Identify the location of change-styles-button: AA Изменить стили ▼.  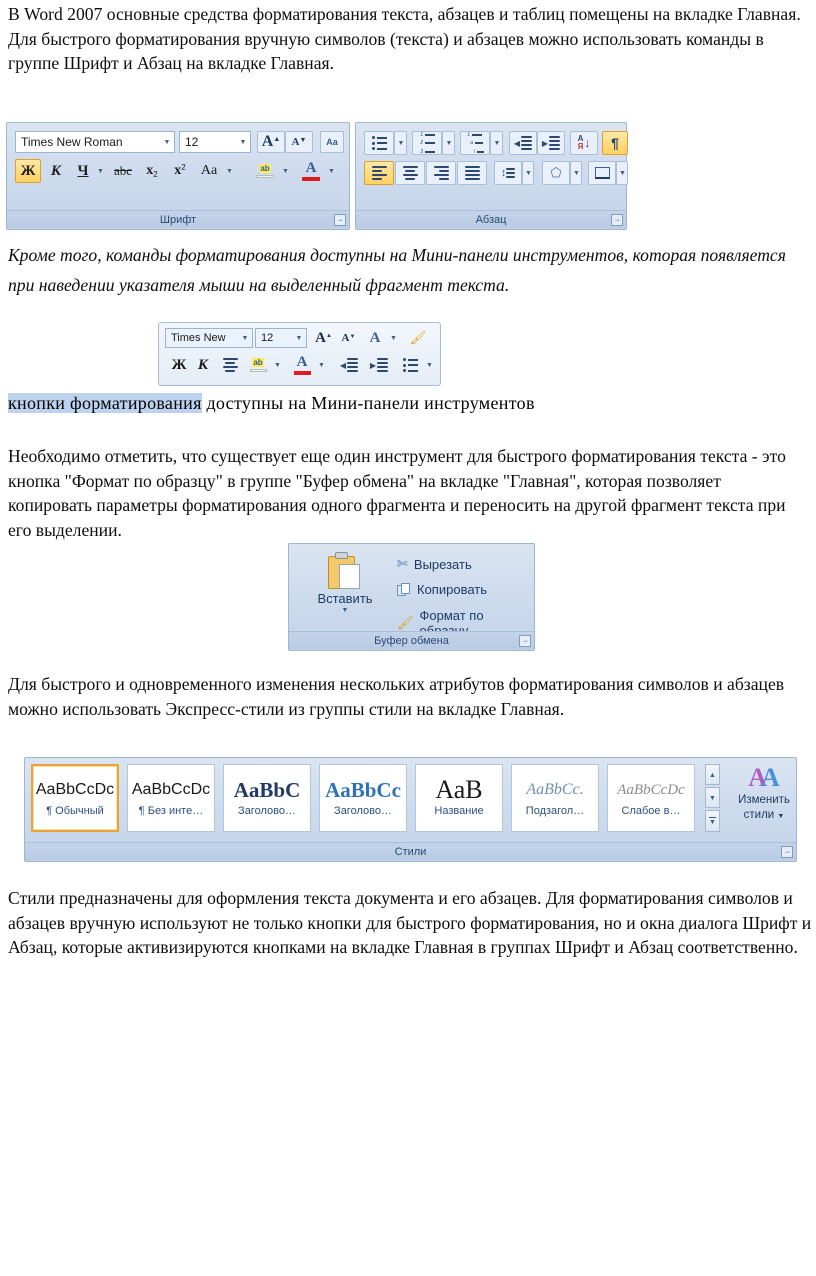
(764, 800).